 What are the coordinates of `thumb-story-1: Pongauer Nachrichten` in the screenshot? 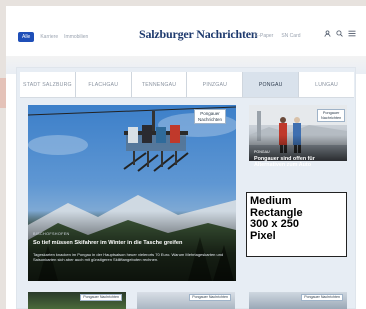 It's located at (77, 300).